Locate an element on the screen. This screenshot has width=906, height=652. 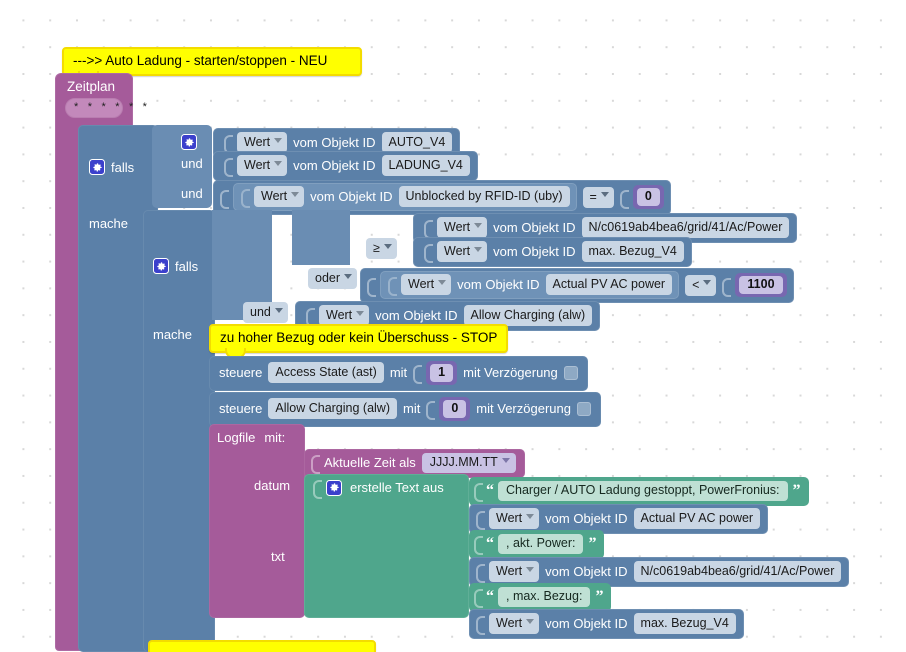
inner-if-header: falls is located at coordinates (175, 266).